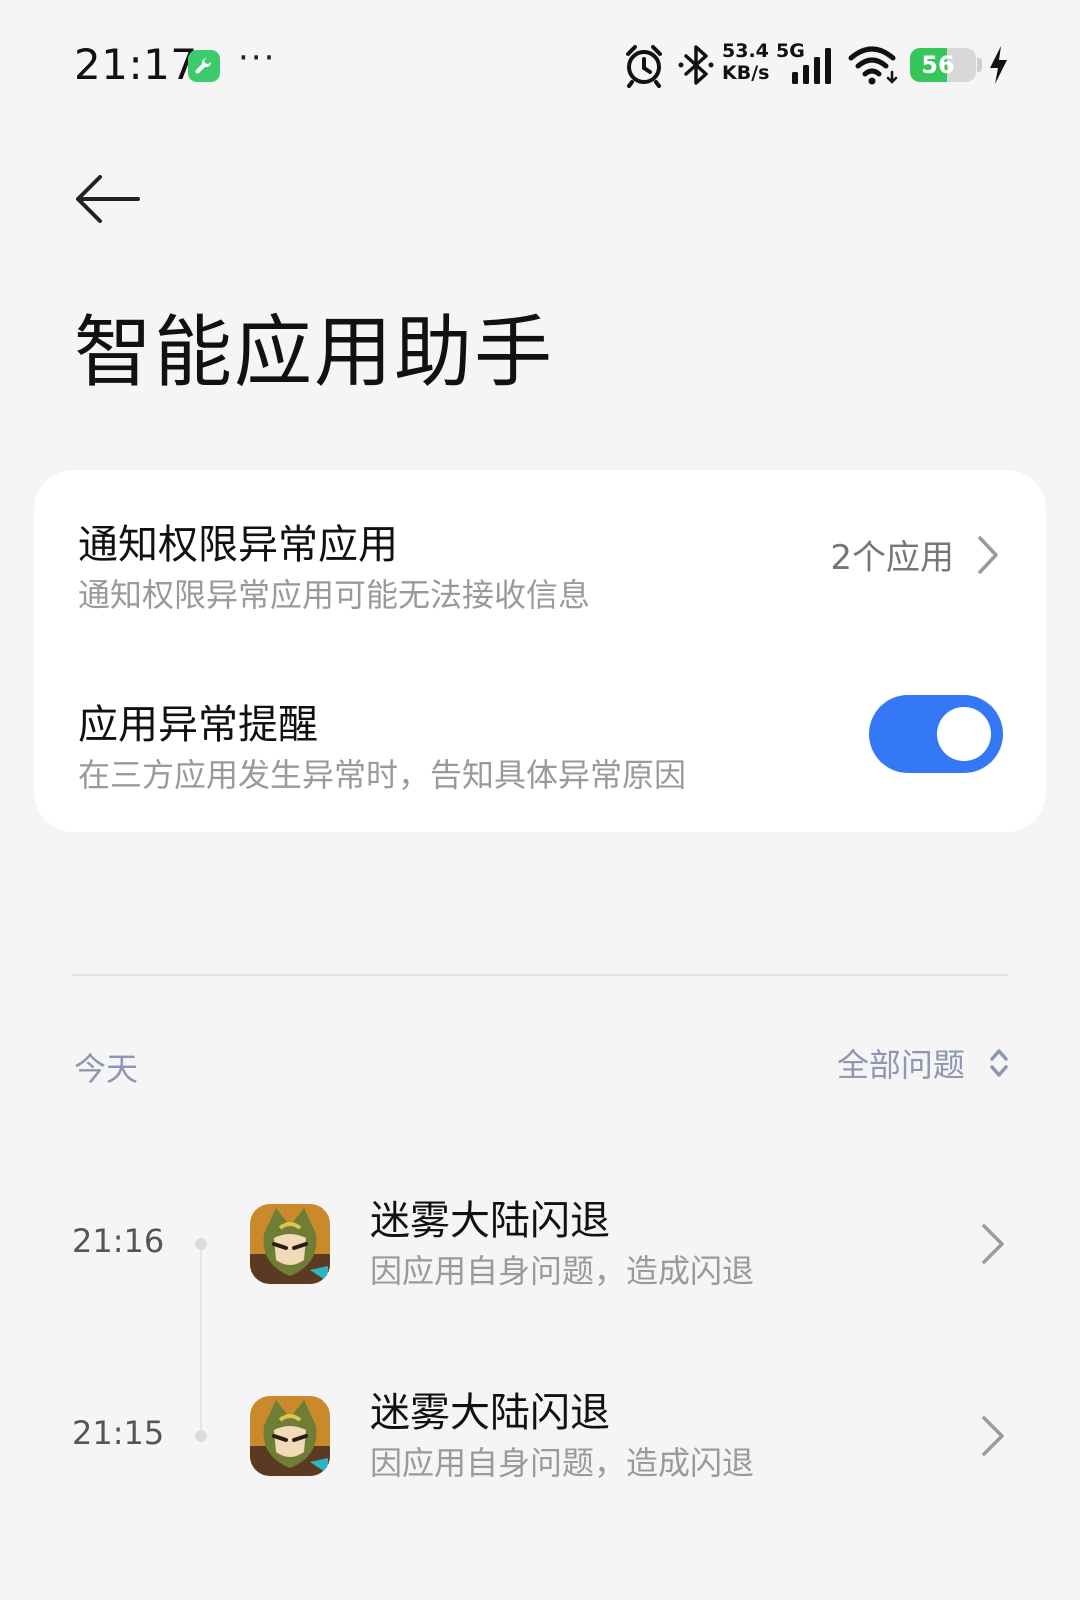 This screenshot has width=1080, height=1600. What do you see at coordinates (999, 1063) in the screenshot?
I see `sort-updown-icon` at bounding box center [999, 1063].